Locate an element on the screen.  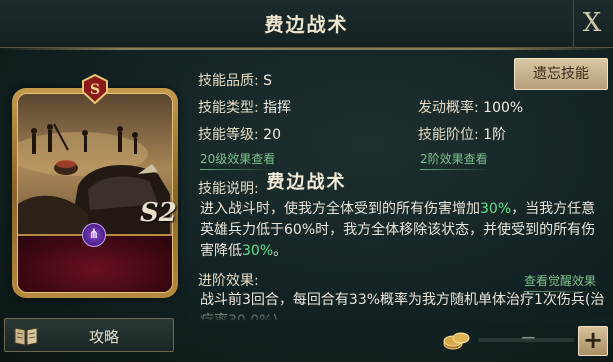
plus-button: + is located at coordinates (593, 341).